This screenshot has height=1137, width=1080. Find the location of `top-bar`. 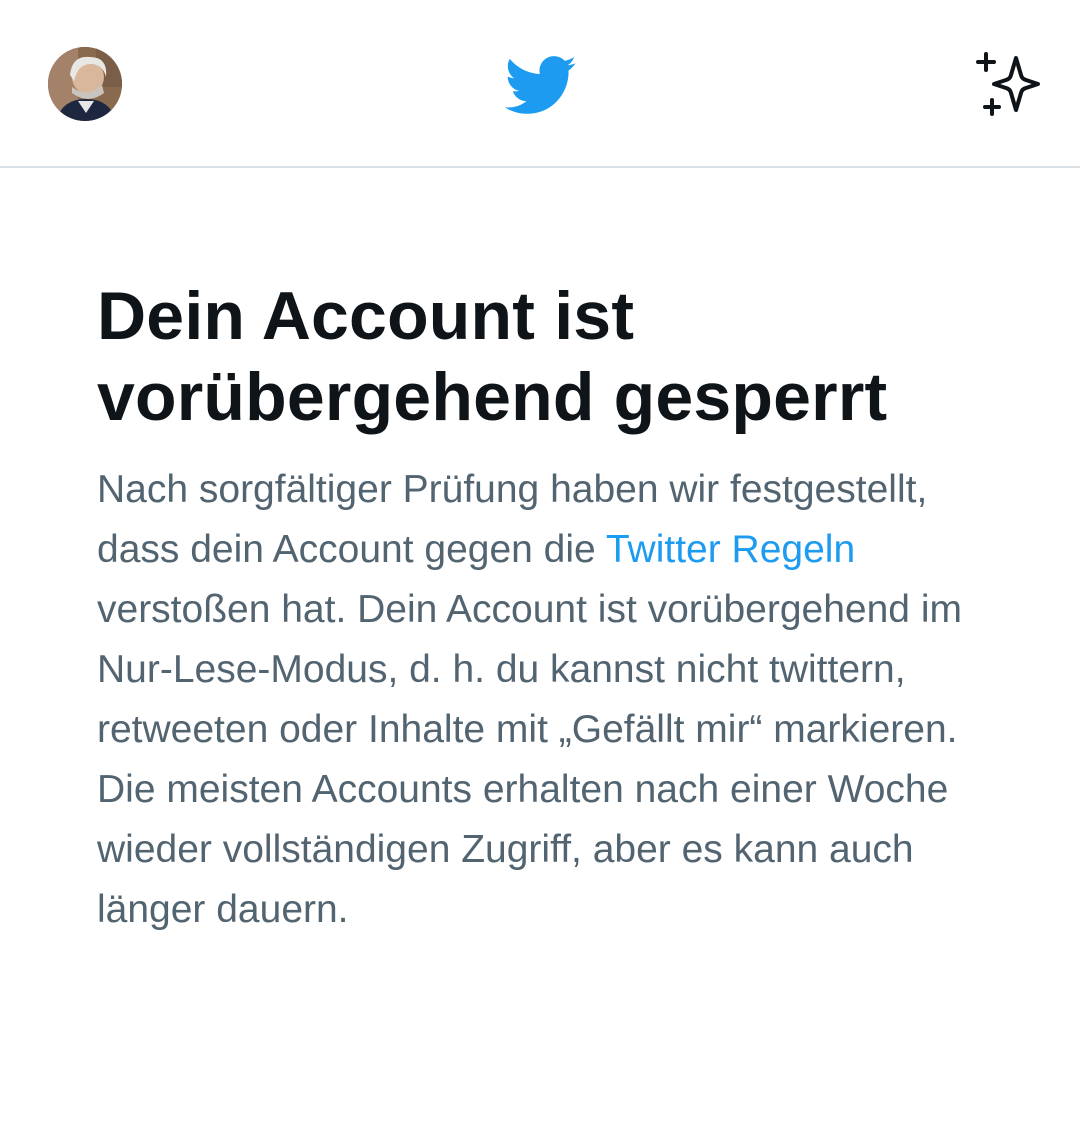

top-bar is located at coordinates (540, 84).